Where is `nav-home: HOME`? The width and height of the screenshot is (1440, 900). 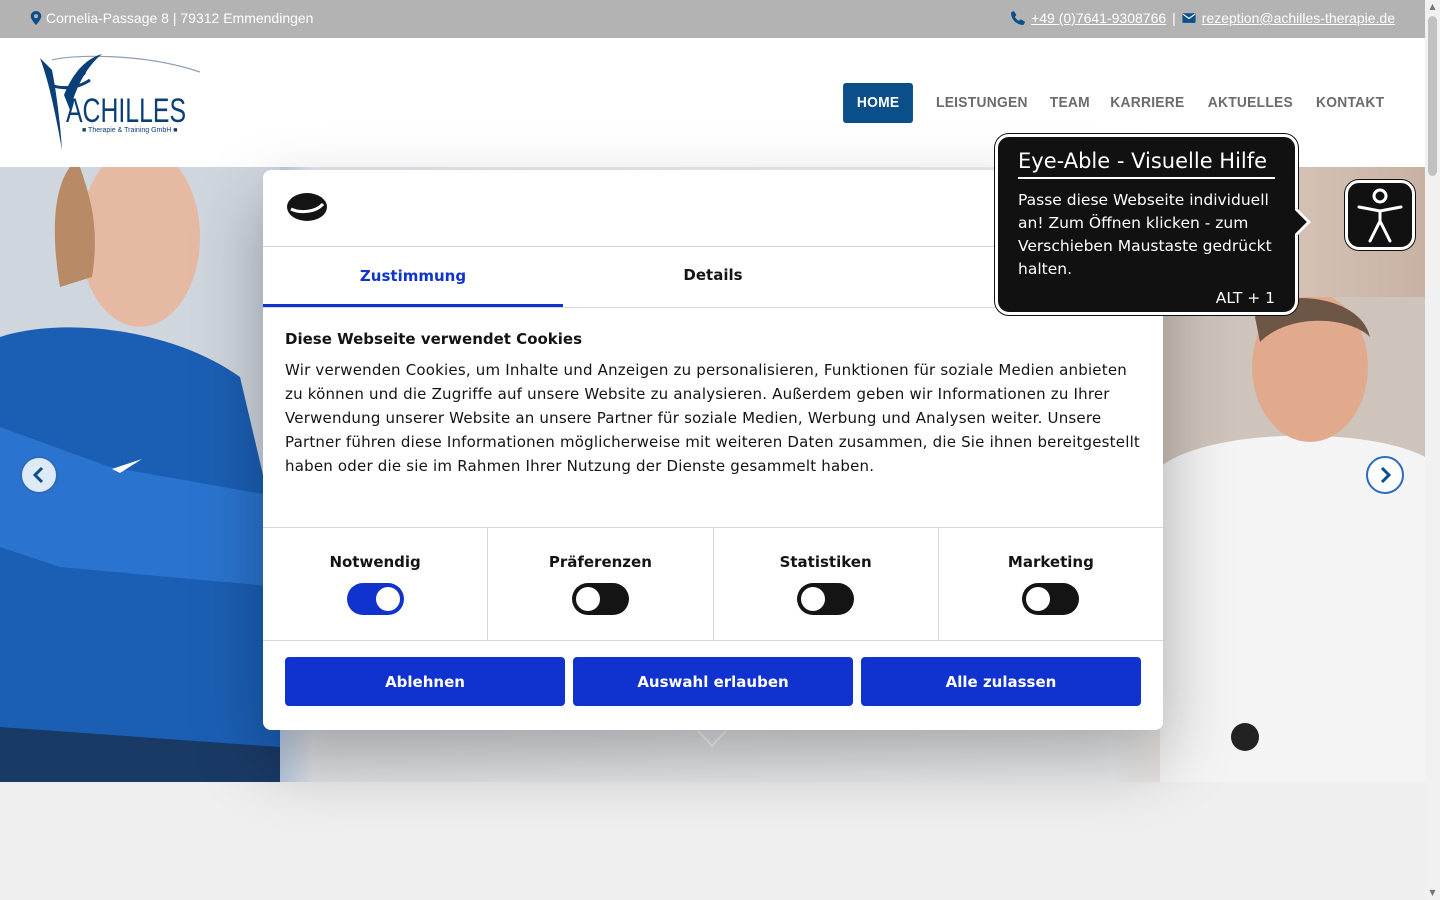 nav-home: HOME is located at coordinates (877, 103).